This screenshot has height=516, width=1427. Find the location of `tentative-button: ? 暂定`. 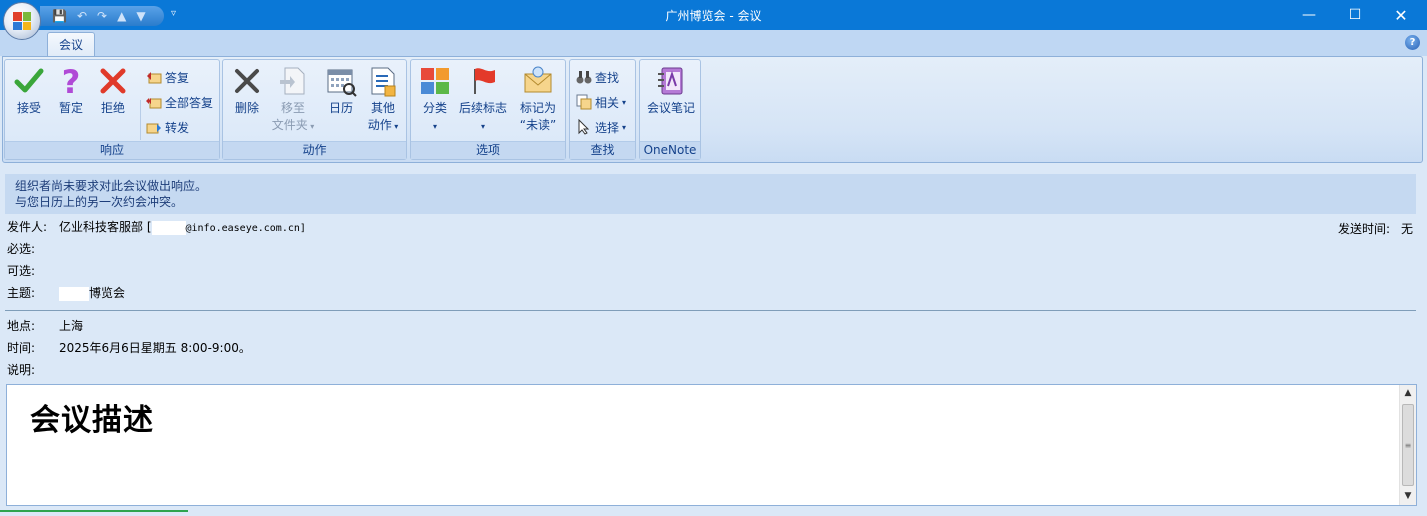

tentative-button: ? 暂定 is located at coordinates (71, 90).